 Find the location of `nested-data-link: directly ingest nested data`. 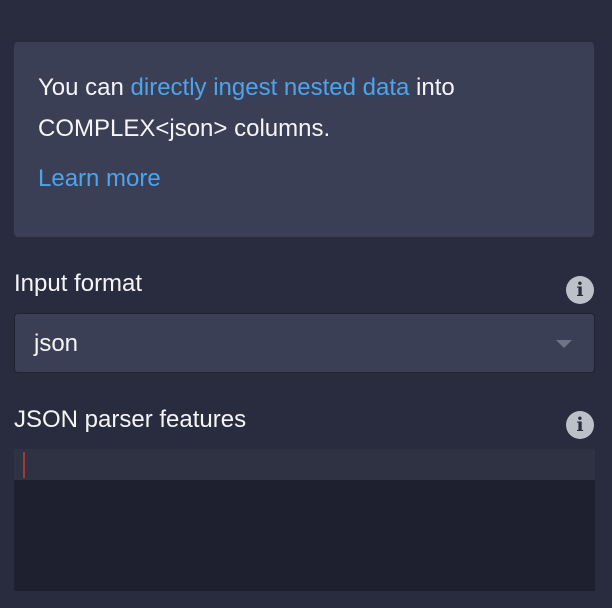

nested-data-link: directly ingest nested data is located at coordinates (270, 87).